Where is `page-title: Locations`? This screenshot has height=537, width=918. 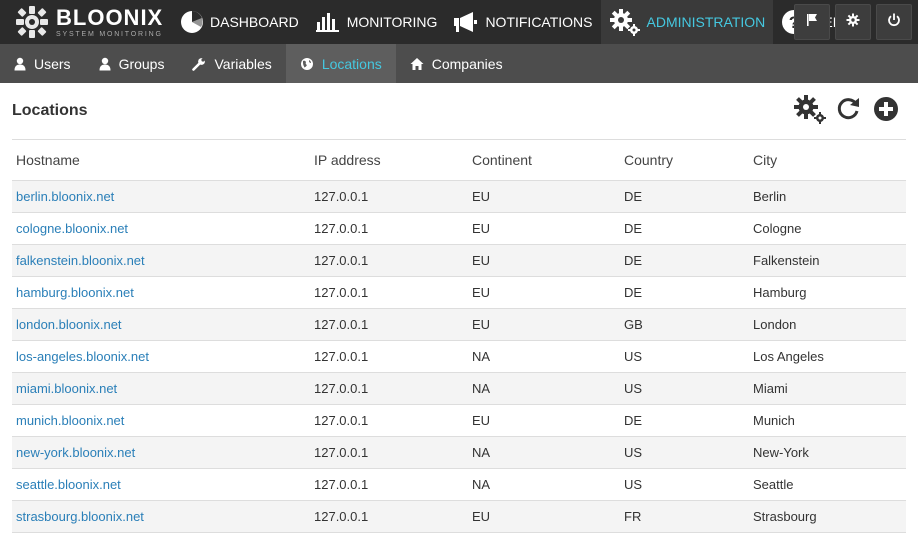 page-title: Locations is located at coordinates (50, 110).